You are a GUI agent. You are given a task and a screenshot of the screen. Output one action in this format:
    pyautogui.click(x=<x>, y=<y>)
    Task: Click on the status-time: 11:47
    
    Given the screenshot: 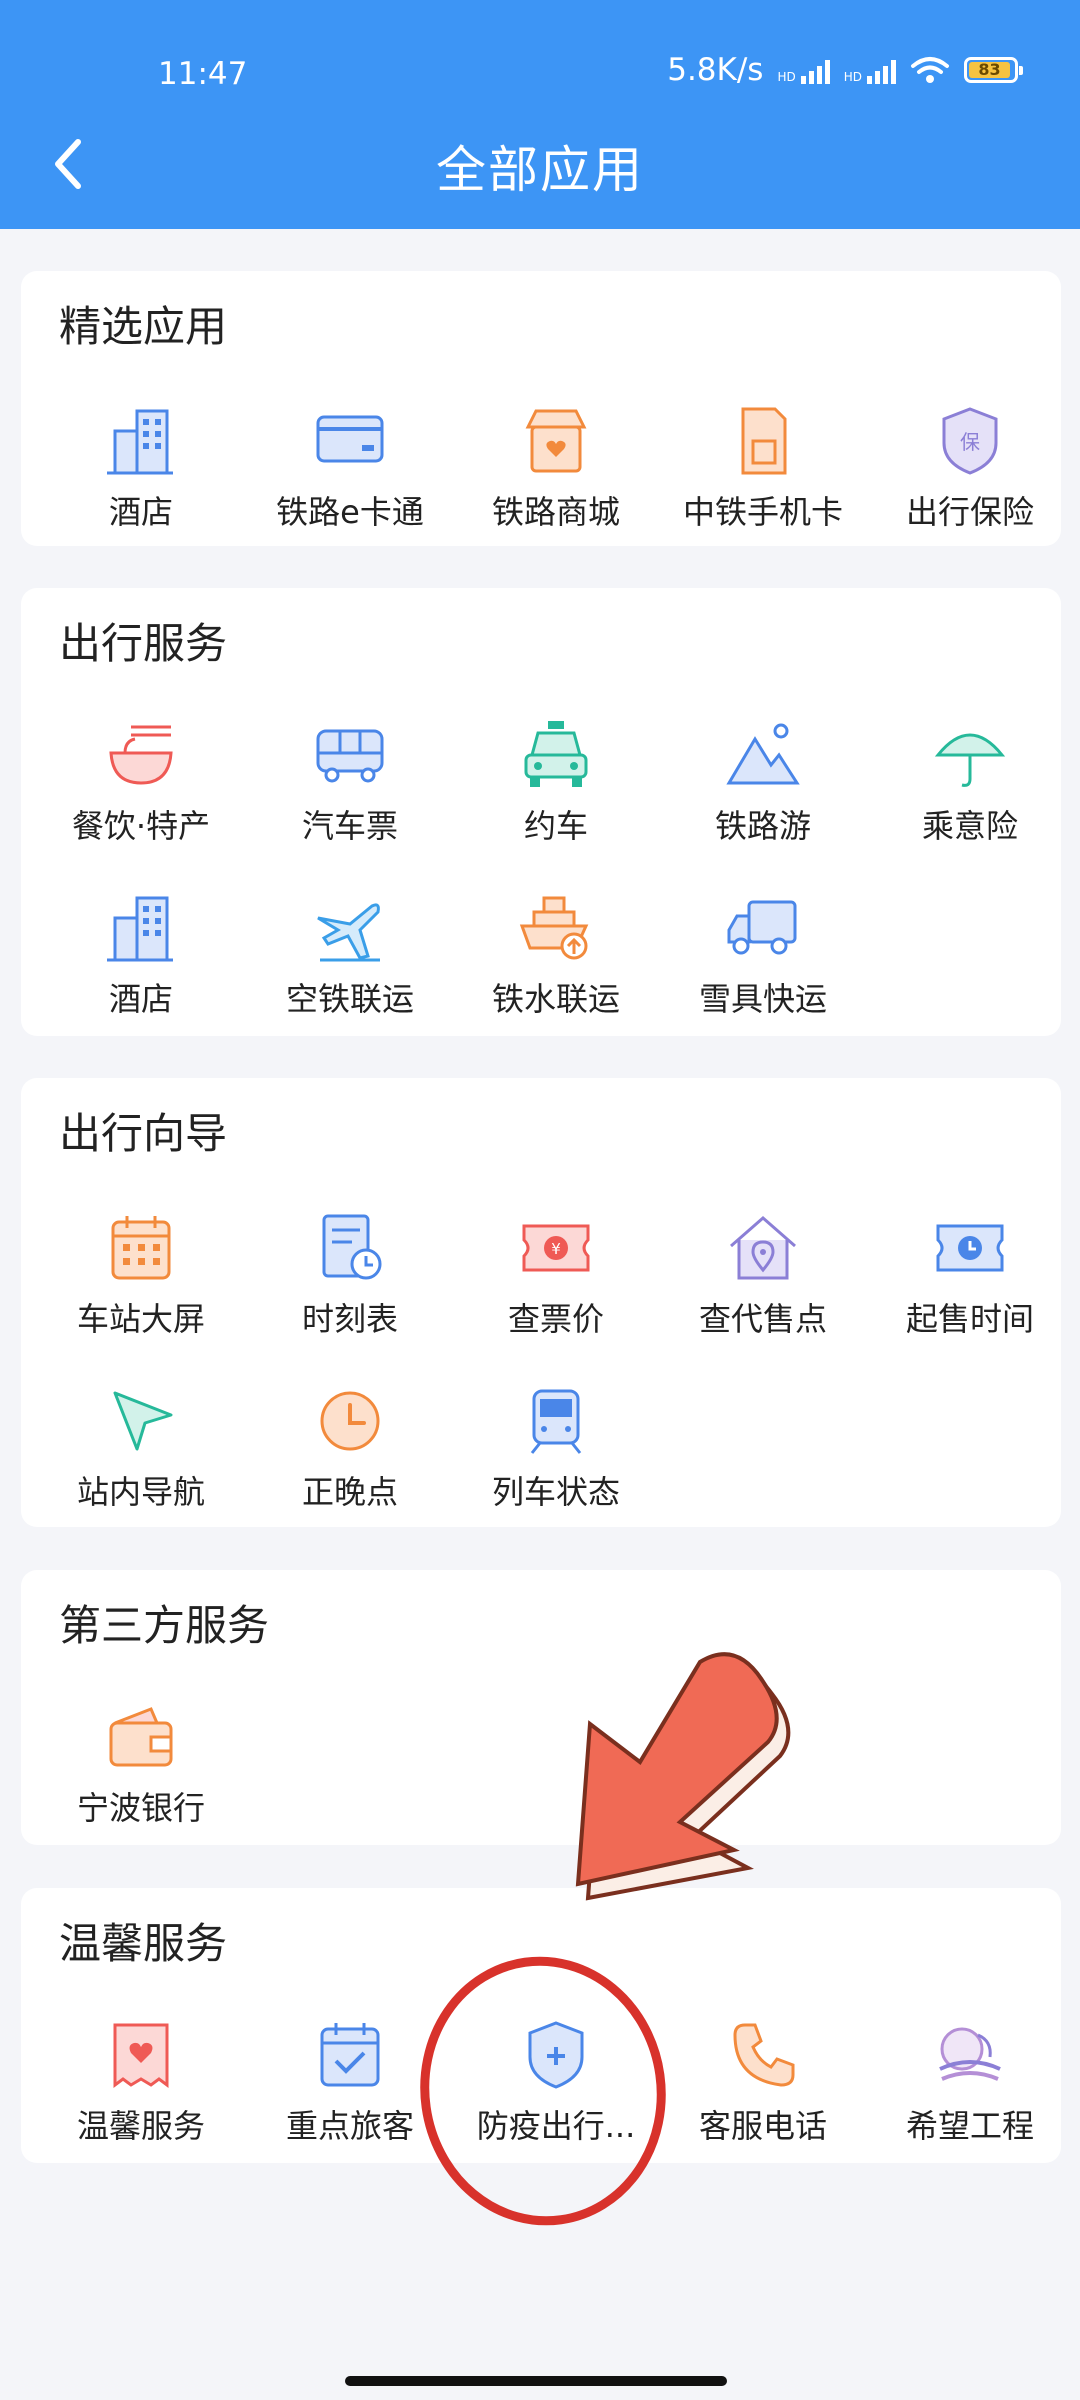 What is the action you would take?
    pyautogui.click(x=203, y=74)
    